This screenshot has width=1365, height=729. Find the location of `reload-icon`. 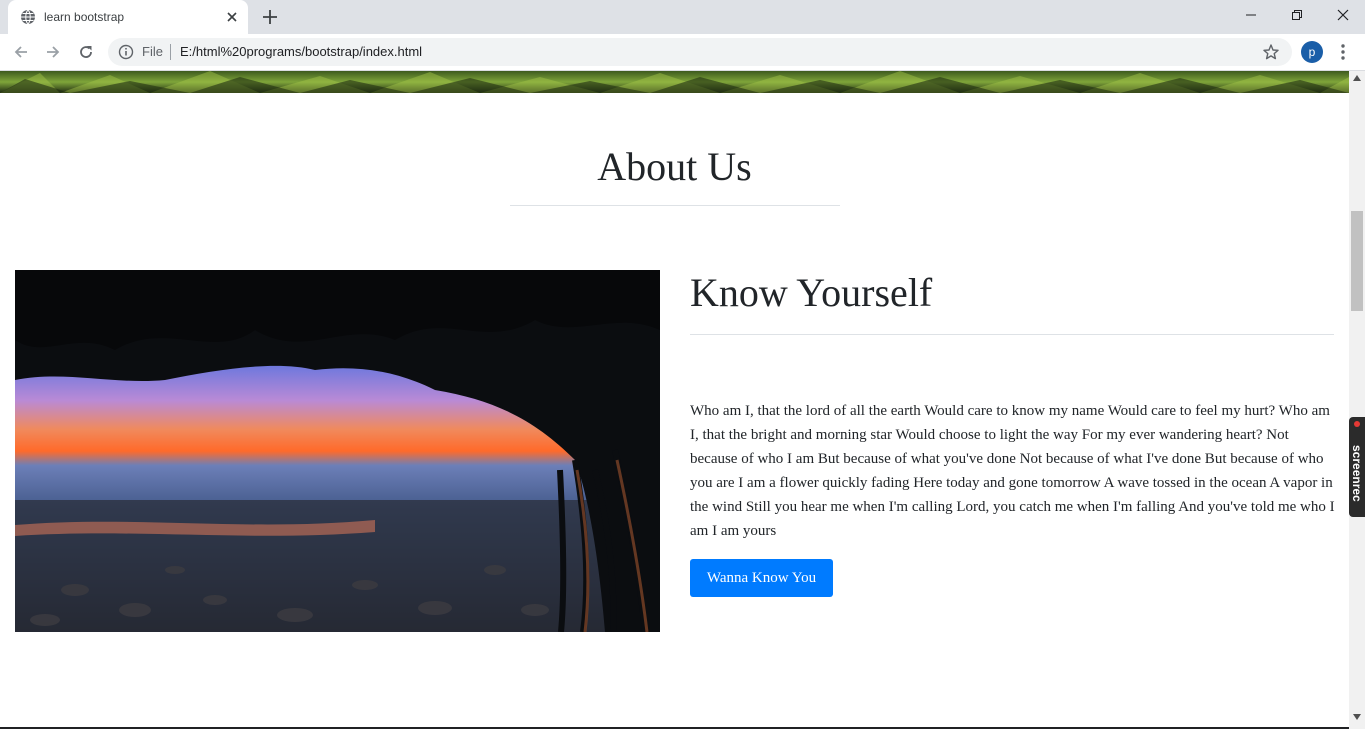

reload-icon is located at coordinates (86, 52).